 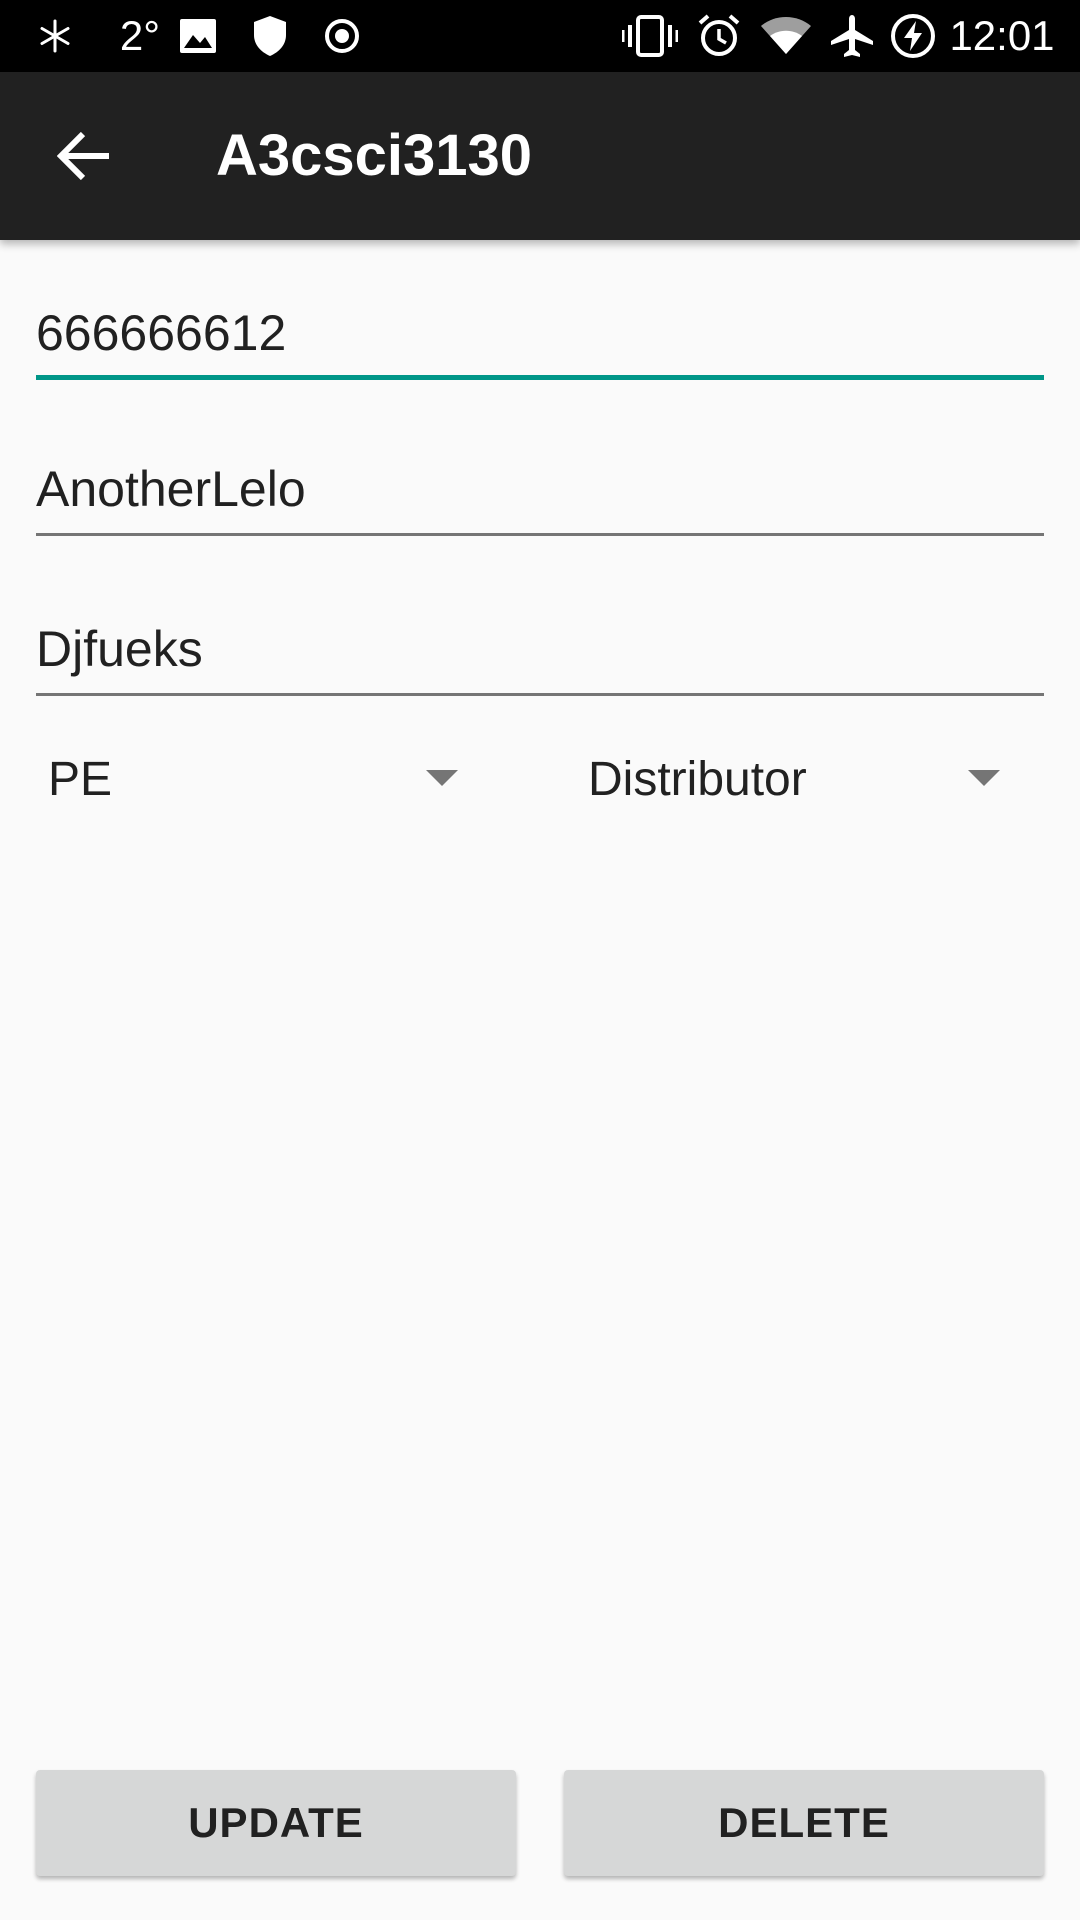 I want to click on business-number-value: 666666612, so click(x=161, y=333).